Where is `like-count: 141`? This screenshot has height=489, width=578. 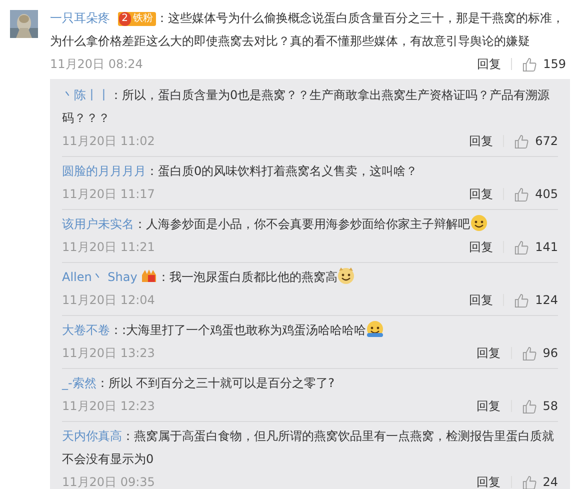
like-count: 141 is located at coordinates (546, 247).